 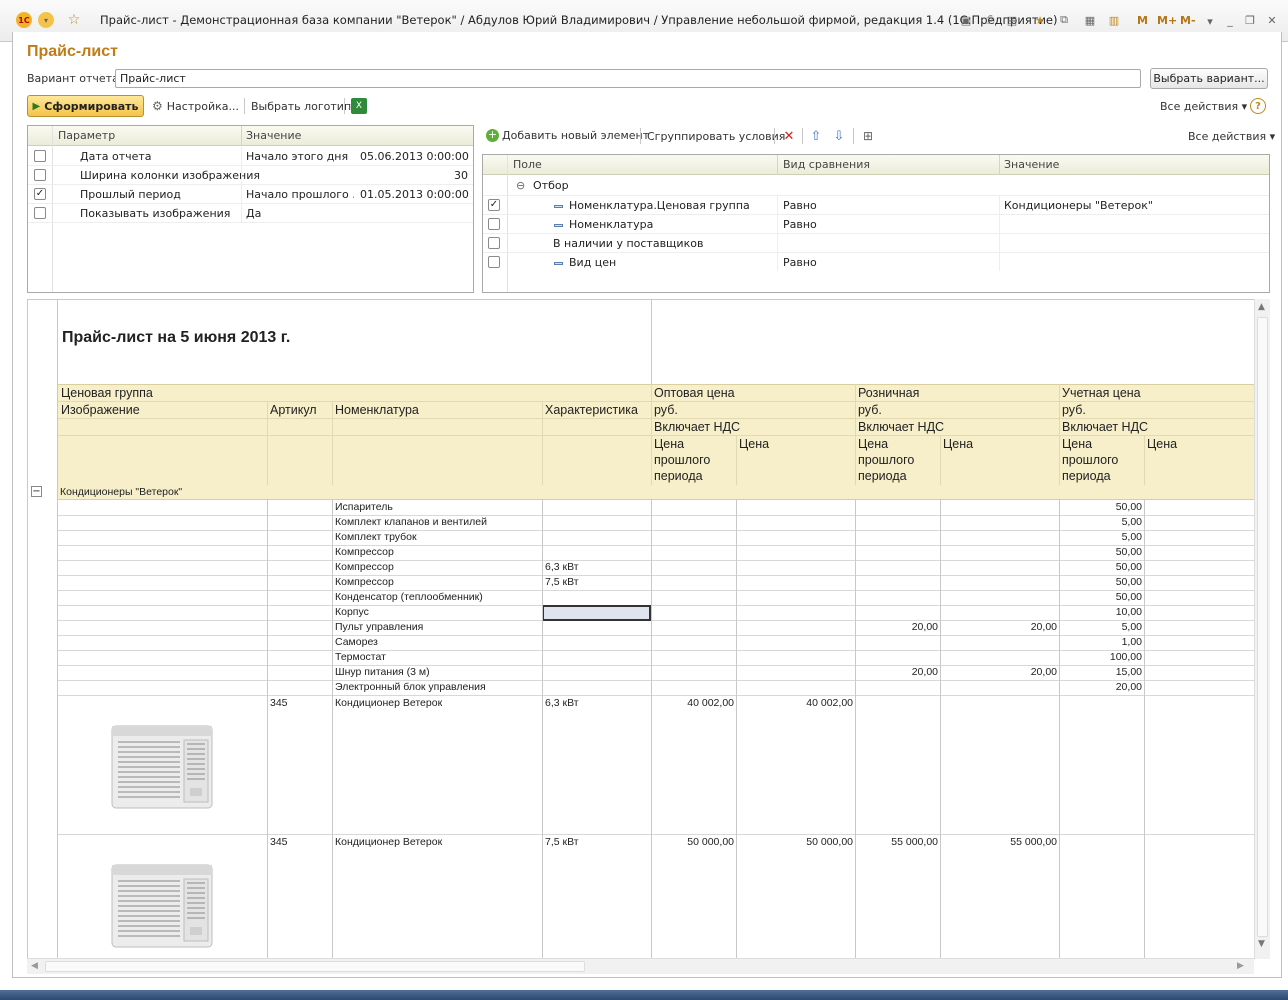 What do you see at coordinates (716, 136) in the screenshot?
I see `group-conditions-button: Сгруппировать условия` at bounding box center [716, 136].